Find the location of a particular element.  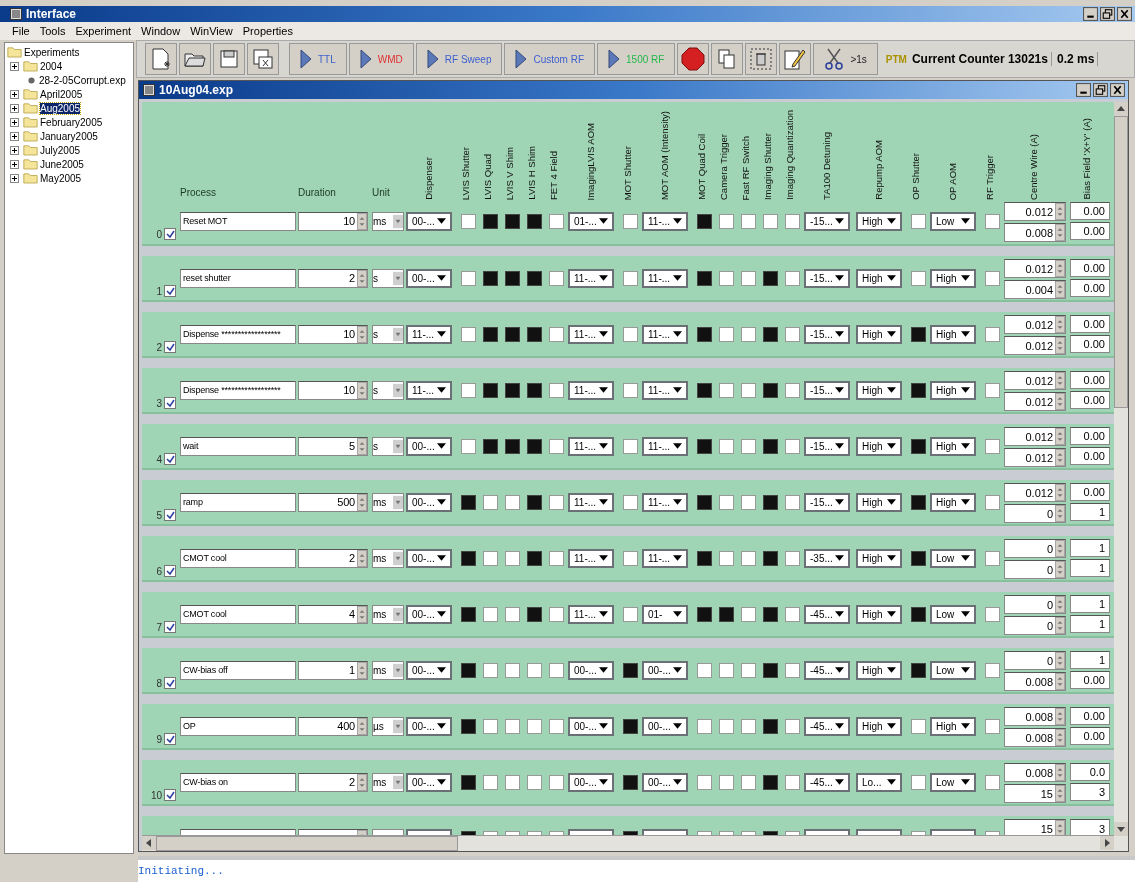

tree-item: April2005 is located at coordinates (61, 94).